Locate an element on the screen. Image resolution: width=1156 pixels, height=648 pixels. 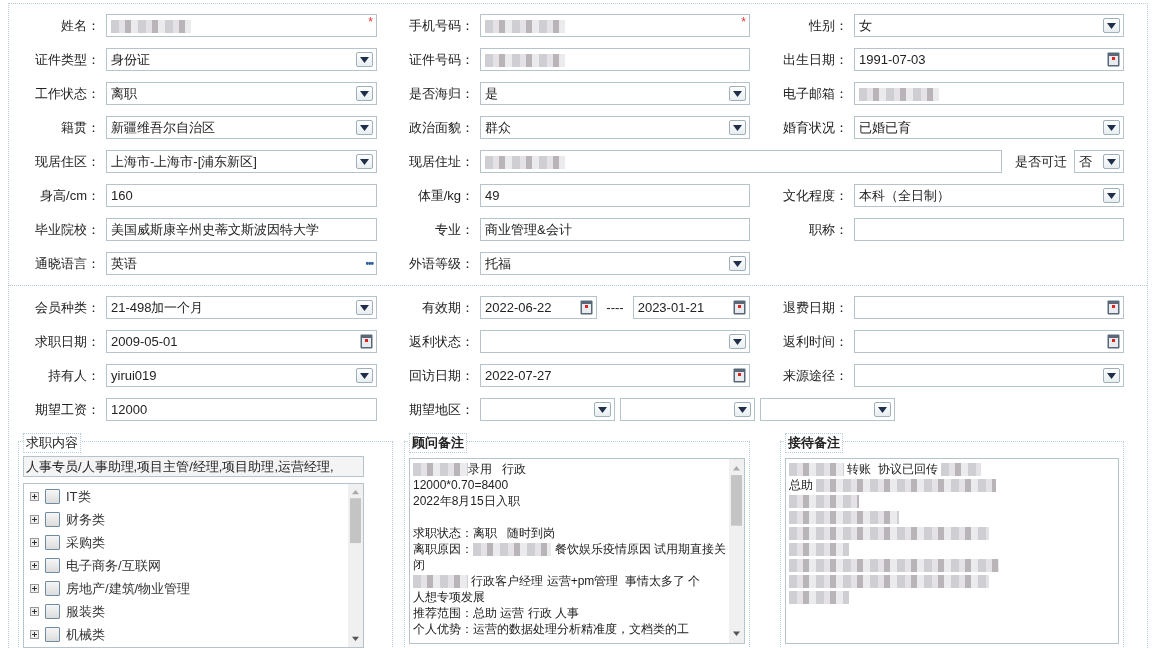
select-field: 否 is located at coordinates (1099, 161).